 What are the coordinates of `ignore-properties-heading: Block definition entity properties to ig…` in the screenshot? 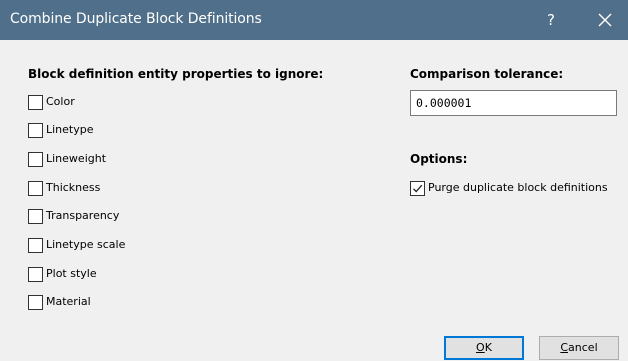 It's located at (176, 74).